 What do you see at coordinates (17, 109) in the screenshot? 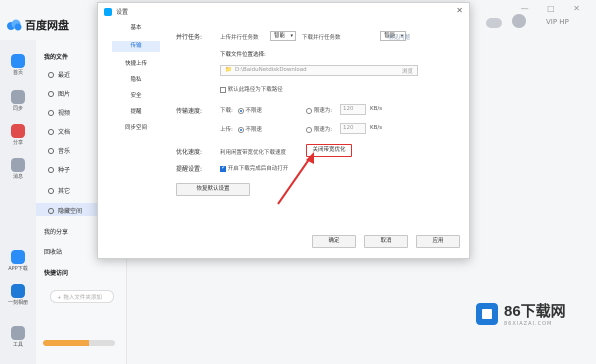
I see `rail-label: 同步` at bounding box center [17, 109].